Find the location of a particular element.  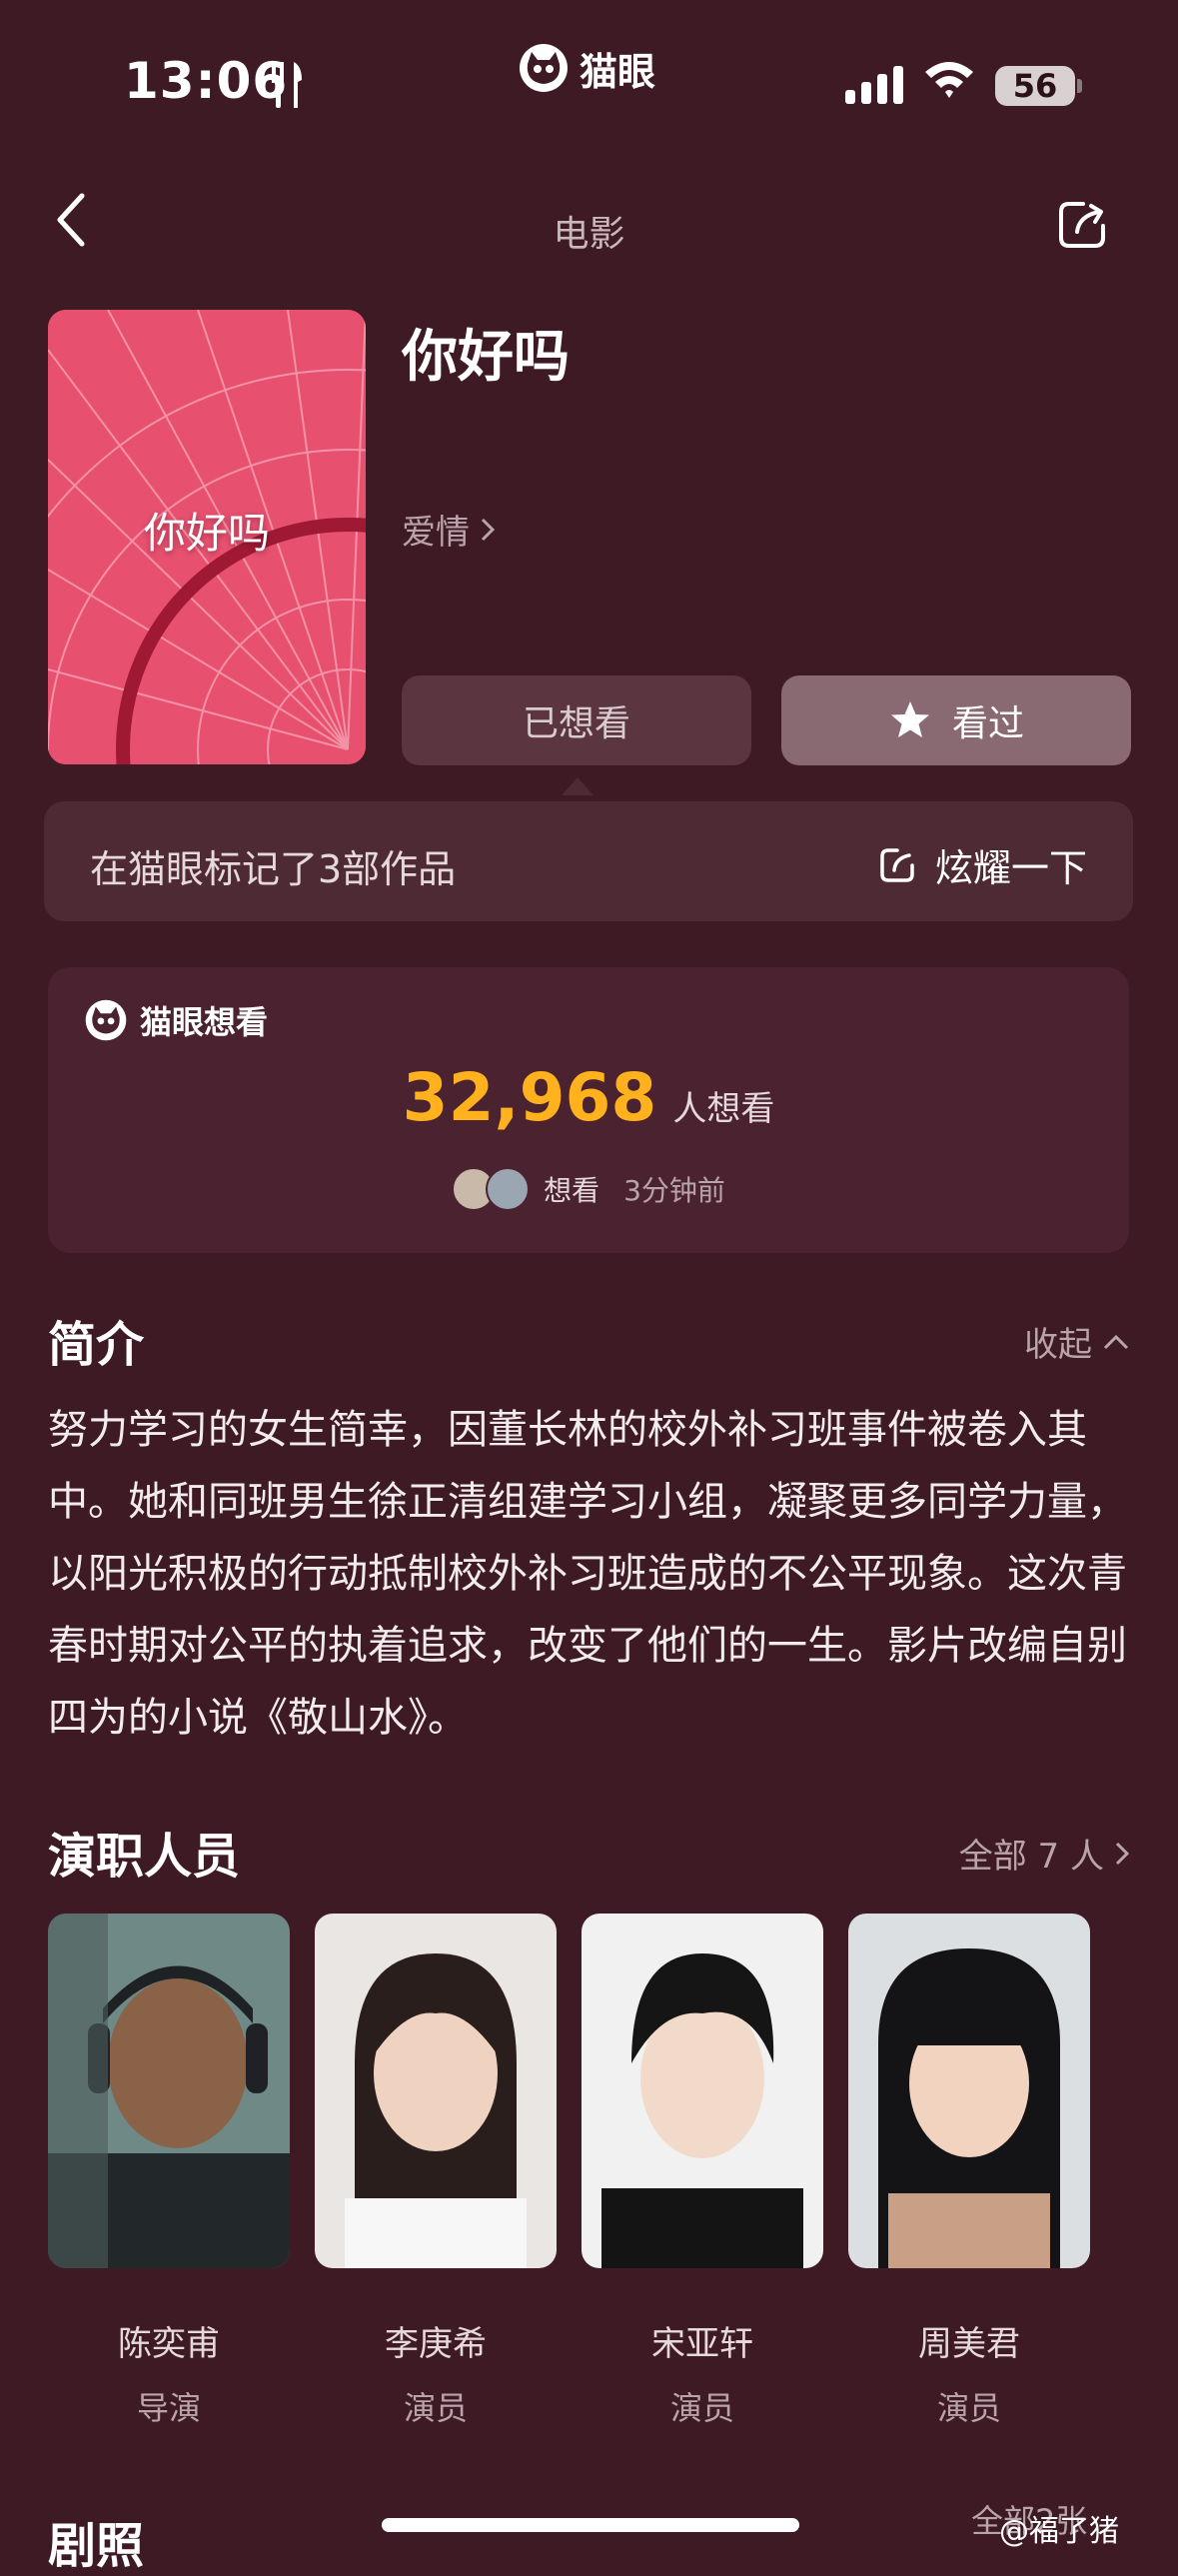

wifi-icon is located at coordinates (949, 80).